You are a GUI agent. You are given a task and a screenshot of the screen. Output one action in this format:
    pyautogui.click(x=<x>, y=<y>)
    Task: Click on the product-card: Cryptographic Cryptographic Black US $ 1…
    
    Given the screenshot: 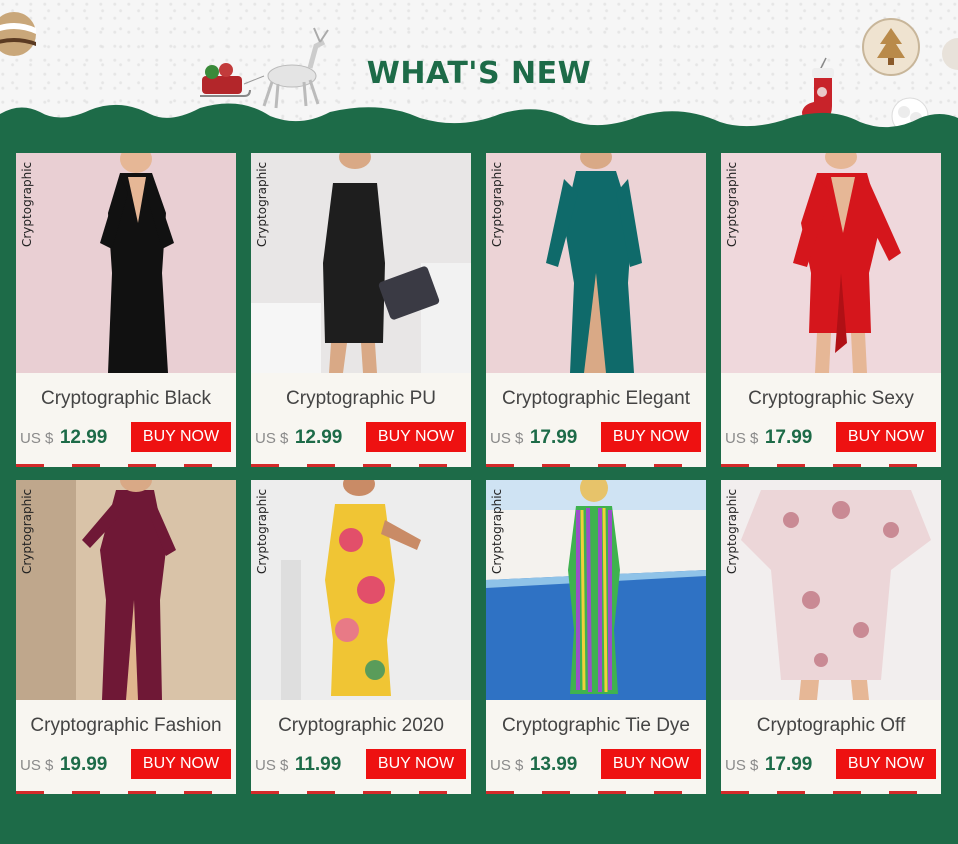 What is the action you would take?
    pyautogui.click(x=126, y=310)
    